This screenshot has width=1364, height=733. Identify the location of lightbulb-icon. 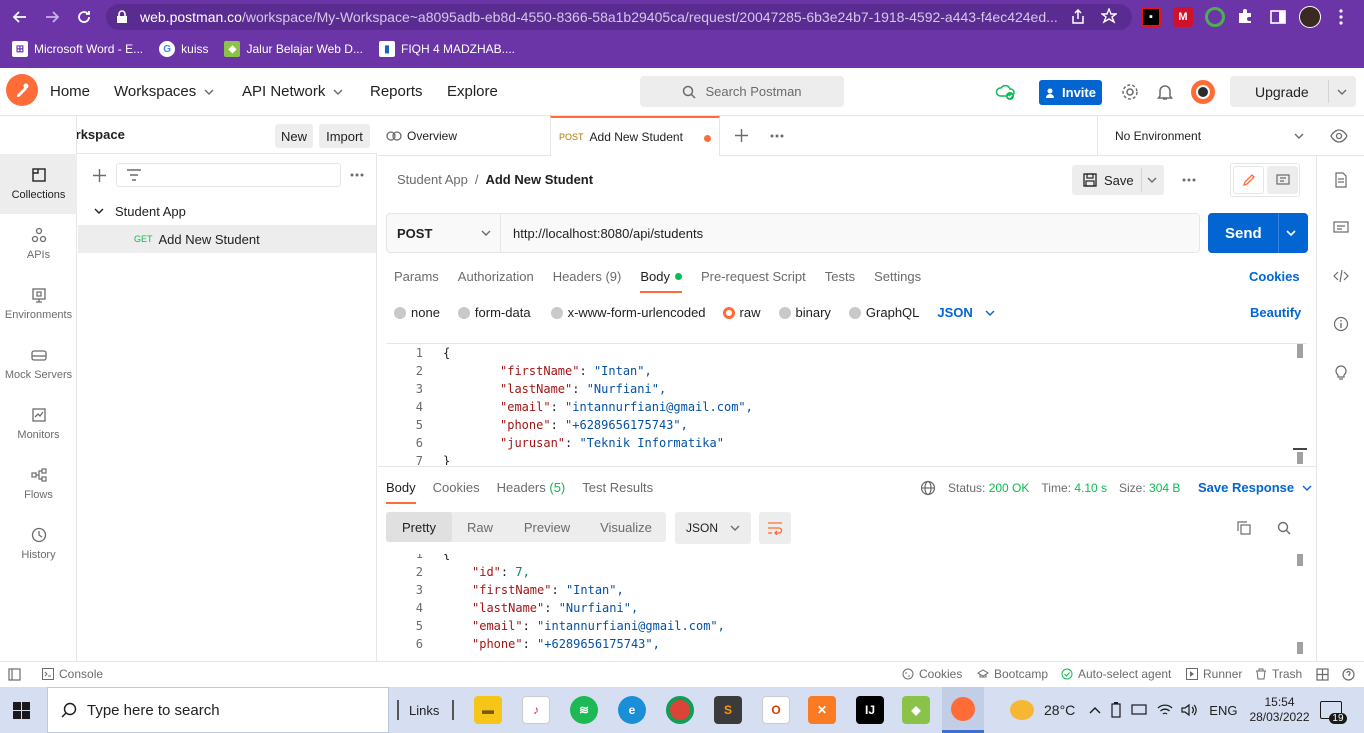
(1341, 372).